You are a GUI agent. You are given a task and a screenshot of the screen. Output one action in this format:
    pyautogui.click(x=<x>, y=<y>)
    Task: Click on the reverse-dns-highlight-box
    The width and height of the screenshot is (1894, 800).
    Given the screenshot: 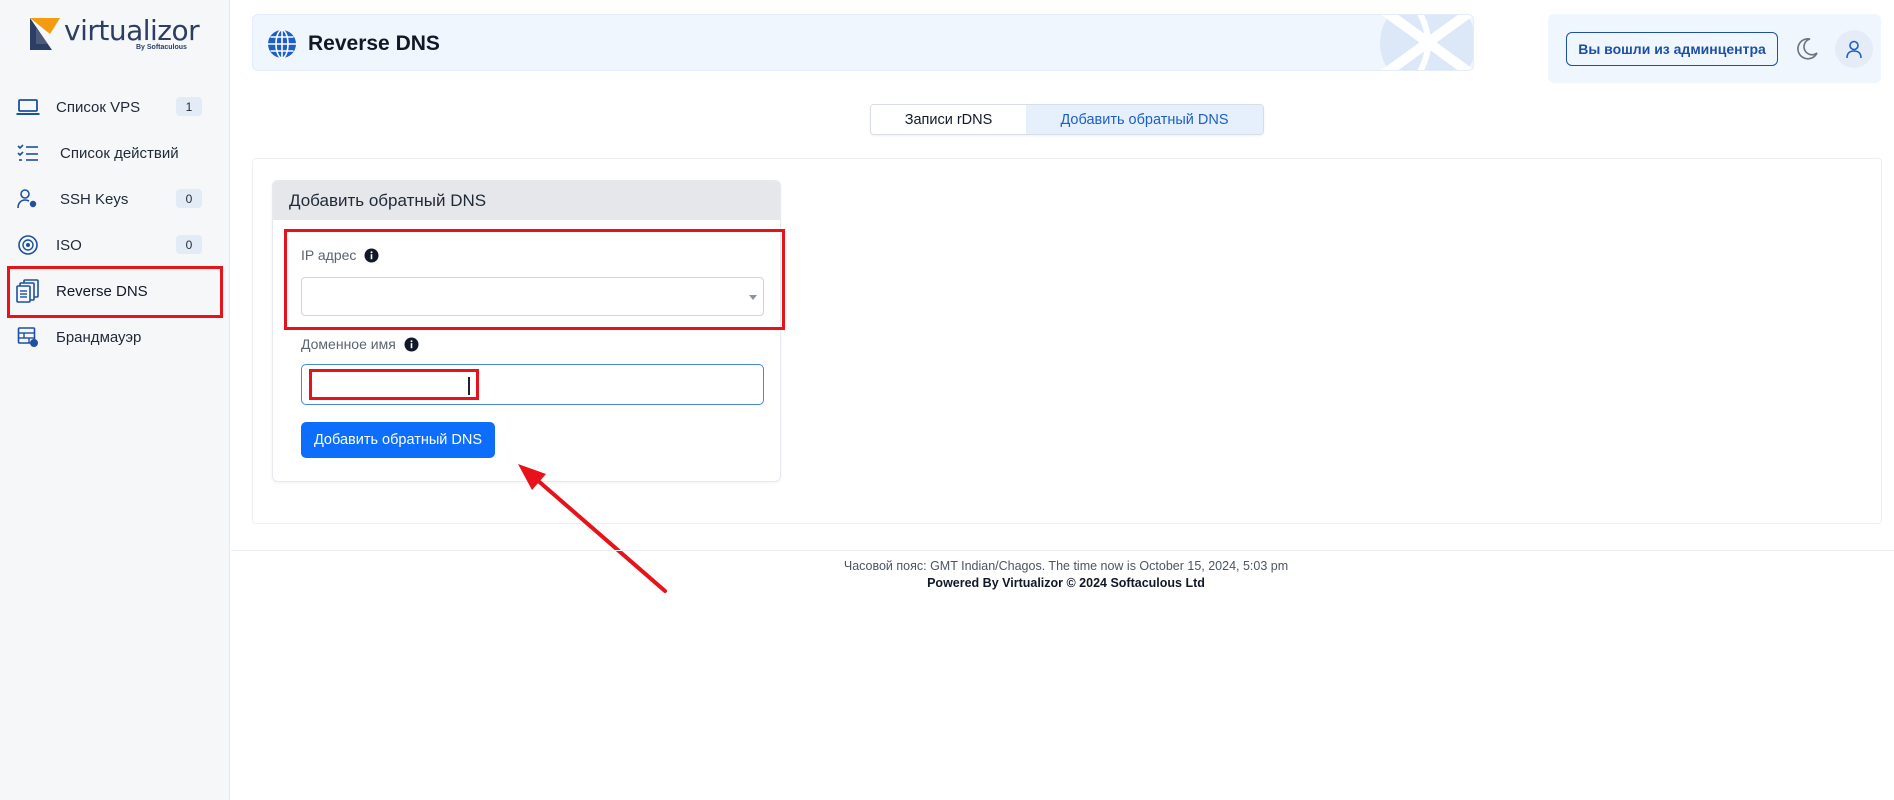 What is the action you would take?
    pyautogui.click(x=115, y=292)
    